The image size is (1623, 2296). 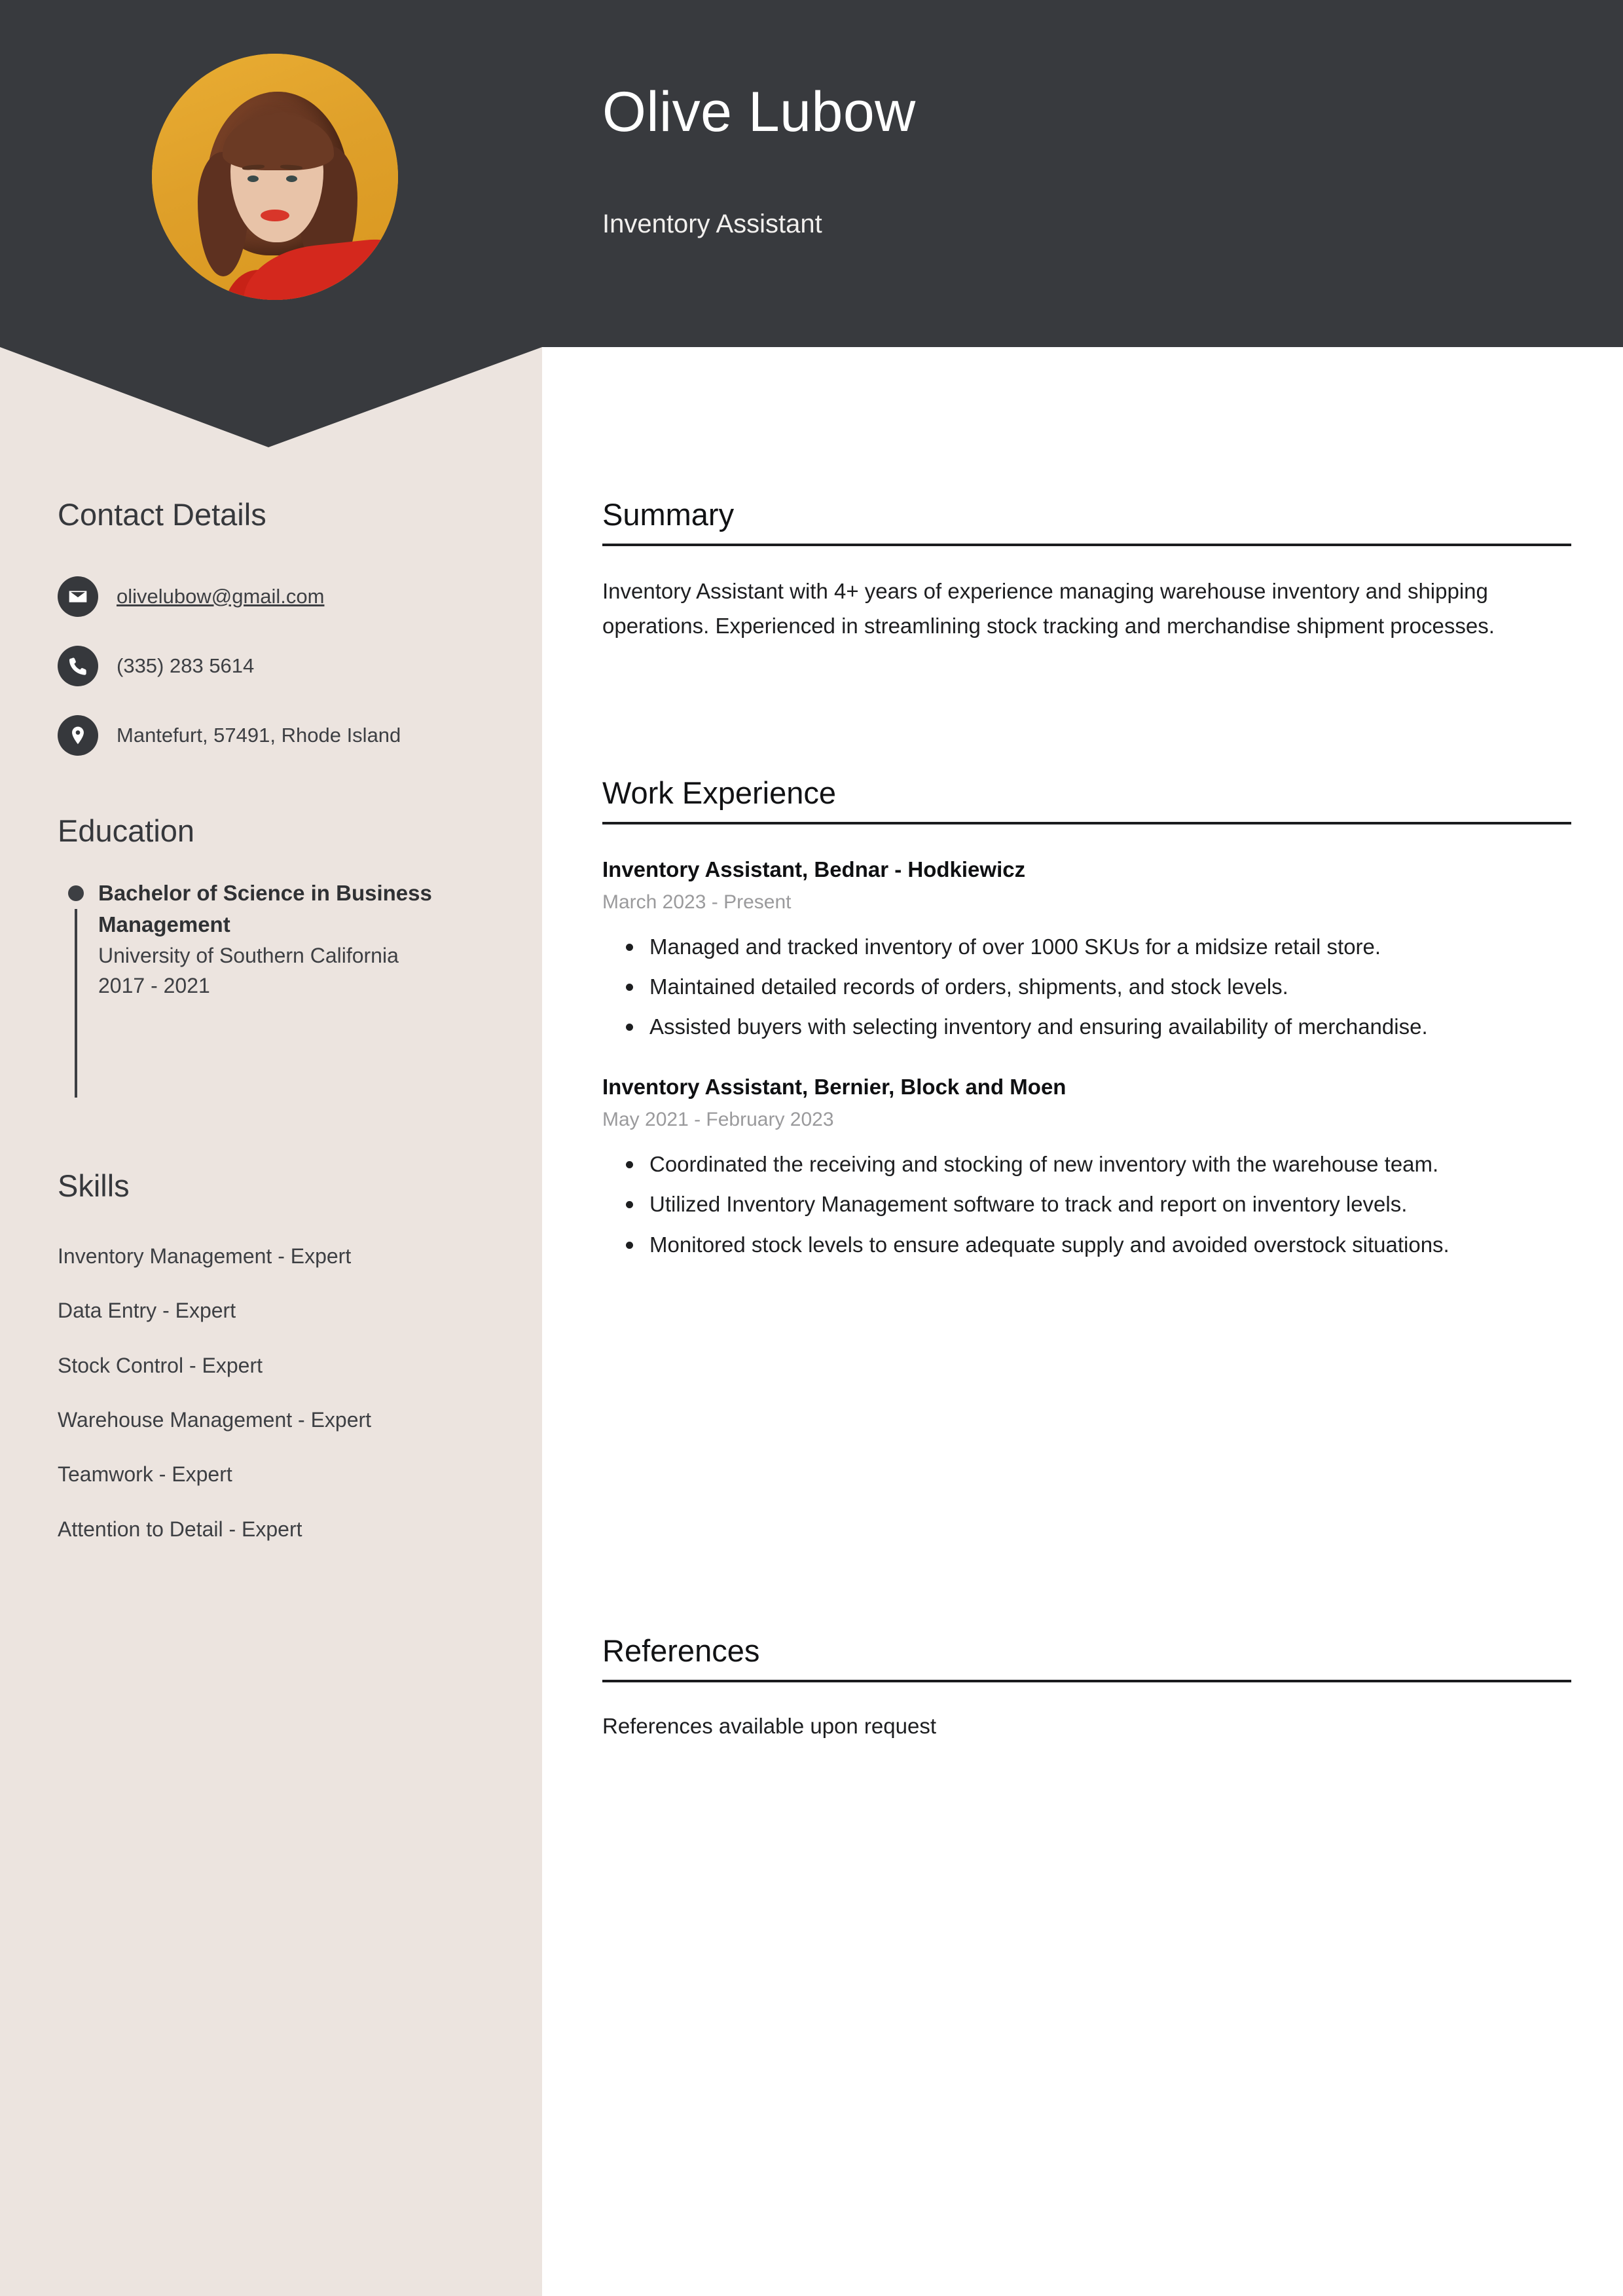 What do you see at coordinates (76, 1004) in the screenshot?
I see `timeline-line` at bounding box center [76, 1004].